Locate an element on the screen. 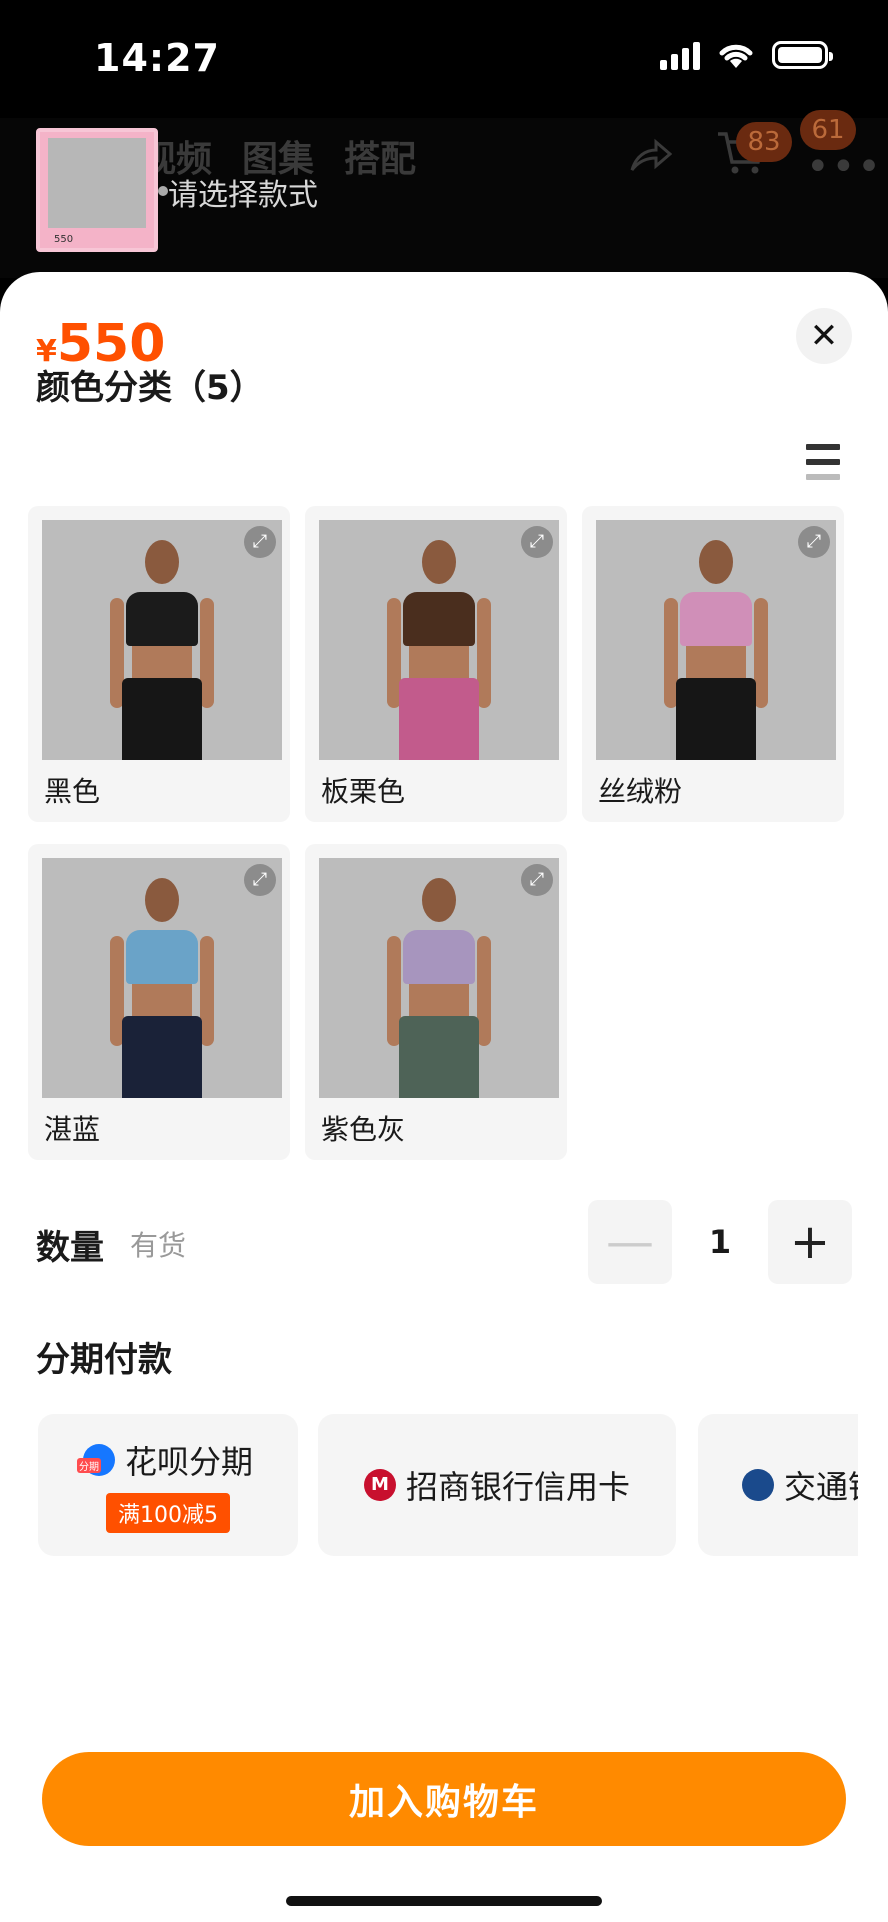 The width and height of the screenshot is (888, 1922). signal-icon is located at coordinates (680, 55).